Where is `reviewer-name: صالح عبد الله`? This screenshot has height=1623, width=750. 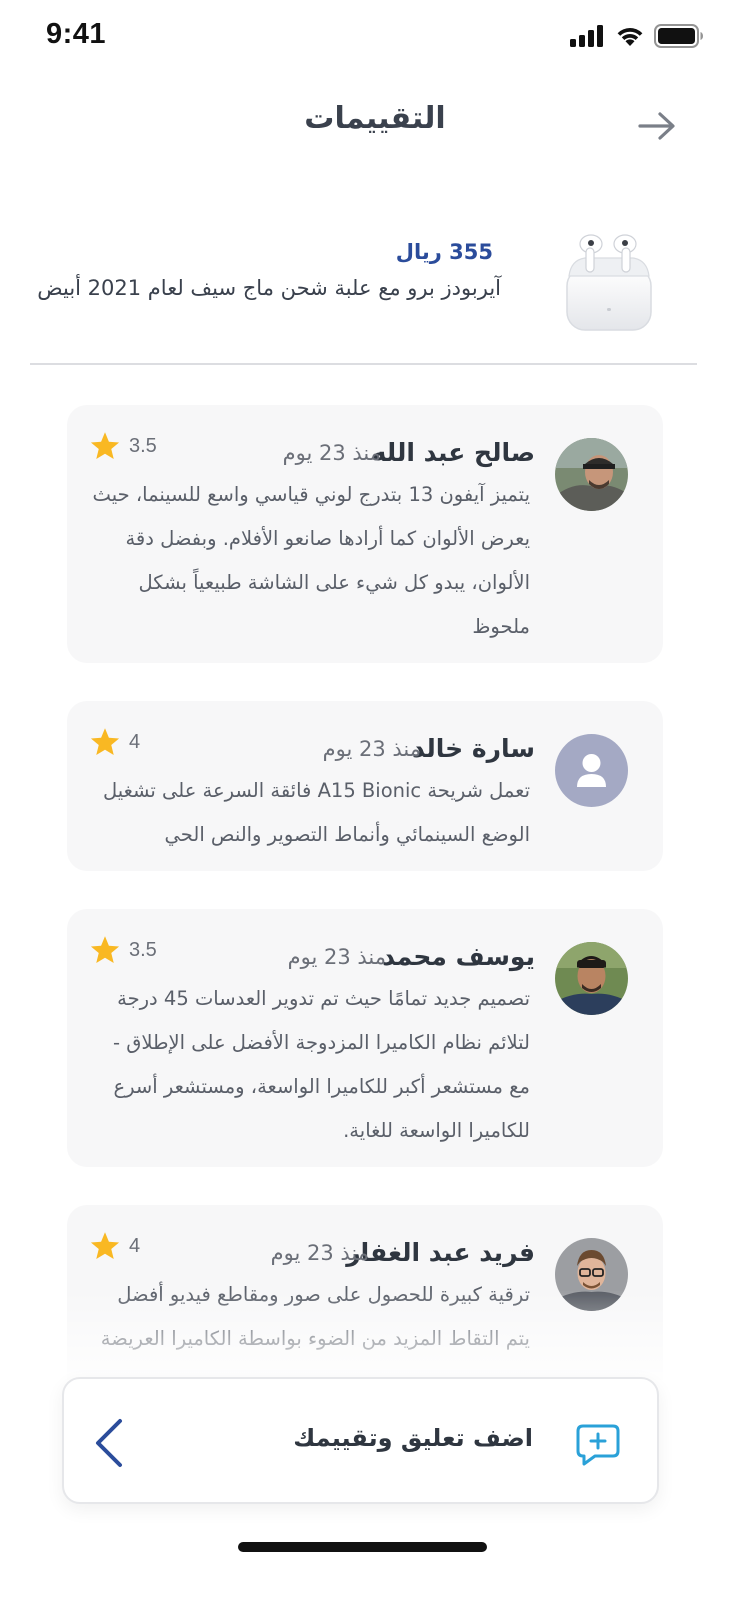
reviewer-name: صالح عبد الله is located at coordinates (453, 452).